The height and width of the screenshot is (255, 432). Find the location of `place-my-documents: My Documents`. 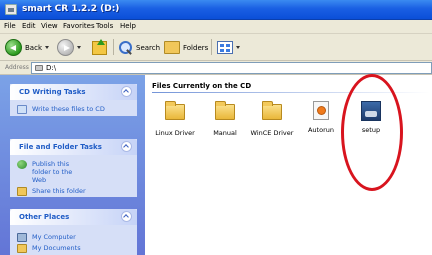

place-my-documents: My Documents is located at coordinates (73, 248).